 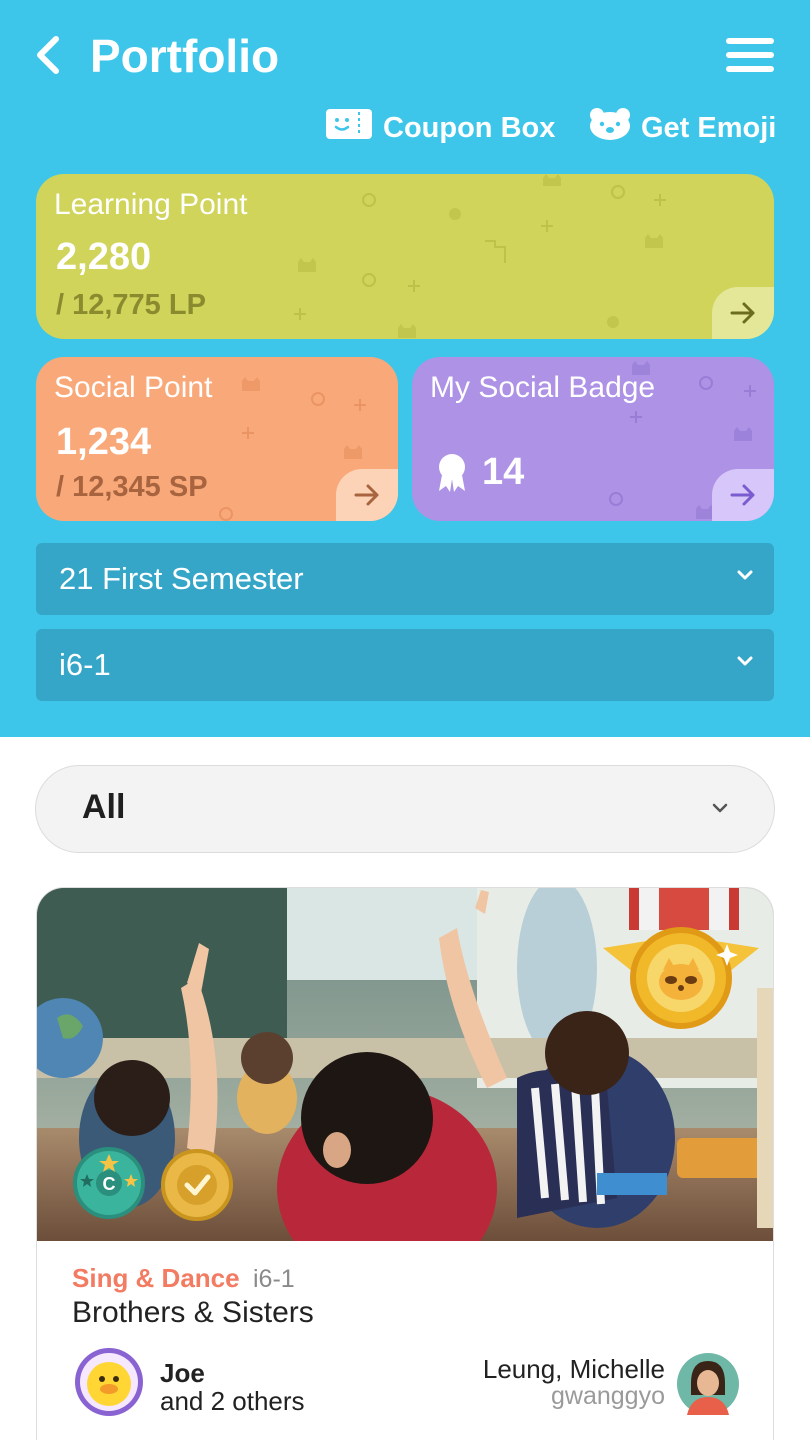 I want to click on page-title: Portfolio, so click(x=185, y=56).